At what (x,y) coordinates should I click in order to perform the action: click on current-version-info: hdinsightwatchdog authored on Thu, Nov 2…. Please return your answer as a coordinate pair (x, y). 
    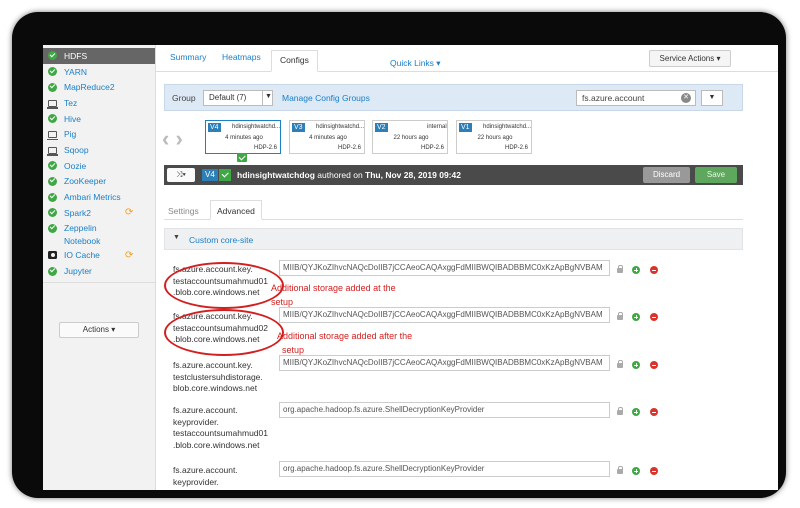
    Looking at the image, I should click on (349, 175).